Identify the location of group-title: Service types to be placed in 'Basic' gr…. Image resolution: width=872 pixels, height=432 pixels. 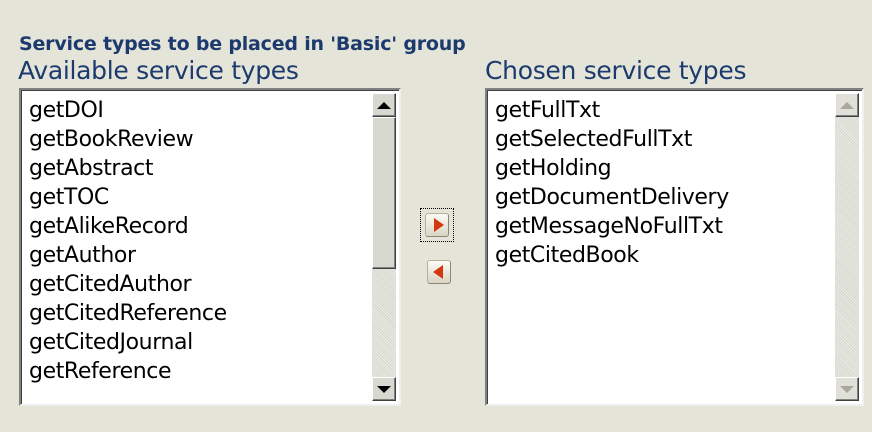
(242, 44).